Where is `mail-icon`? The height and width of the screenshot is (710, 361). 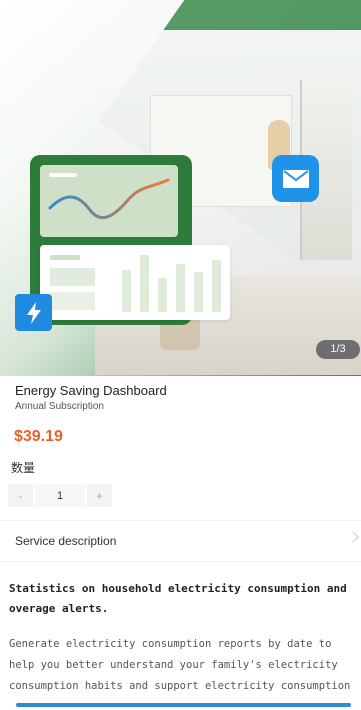
mail-icon is located at coordinates (295, 178).